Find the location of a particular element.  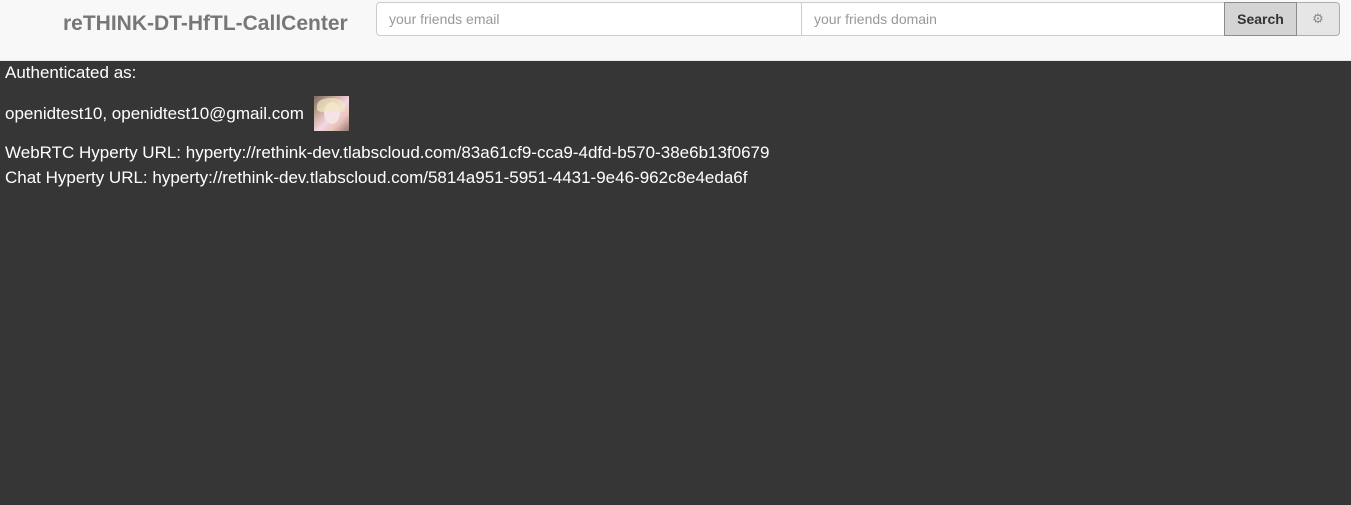

gear-icon: ⚙ is located at coordinates (1318, 18).